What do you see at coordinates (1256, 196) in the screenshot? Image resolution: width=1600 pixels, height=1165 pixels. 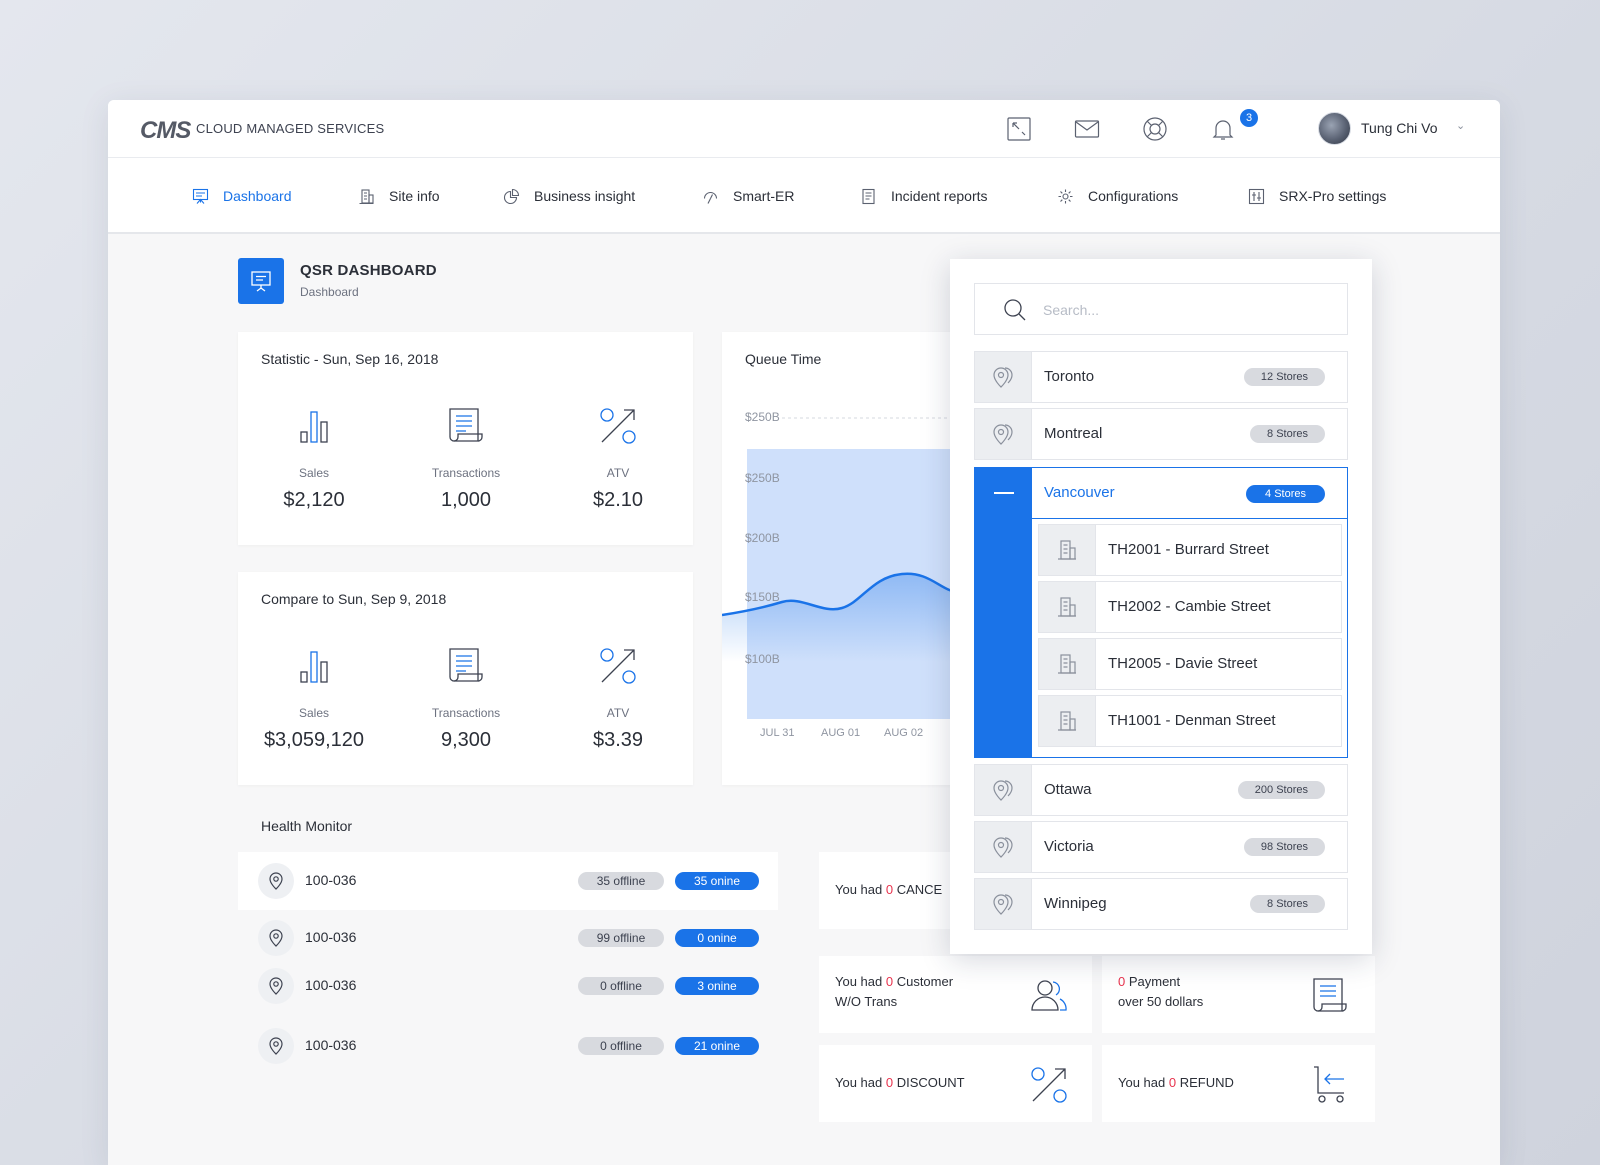 I see `settings-grid-icon` at bounding box center [1256, 196].